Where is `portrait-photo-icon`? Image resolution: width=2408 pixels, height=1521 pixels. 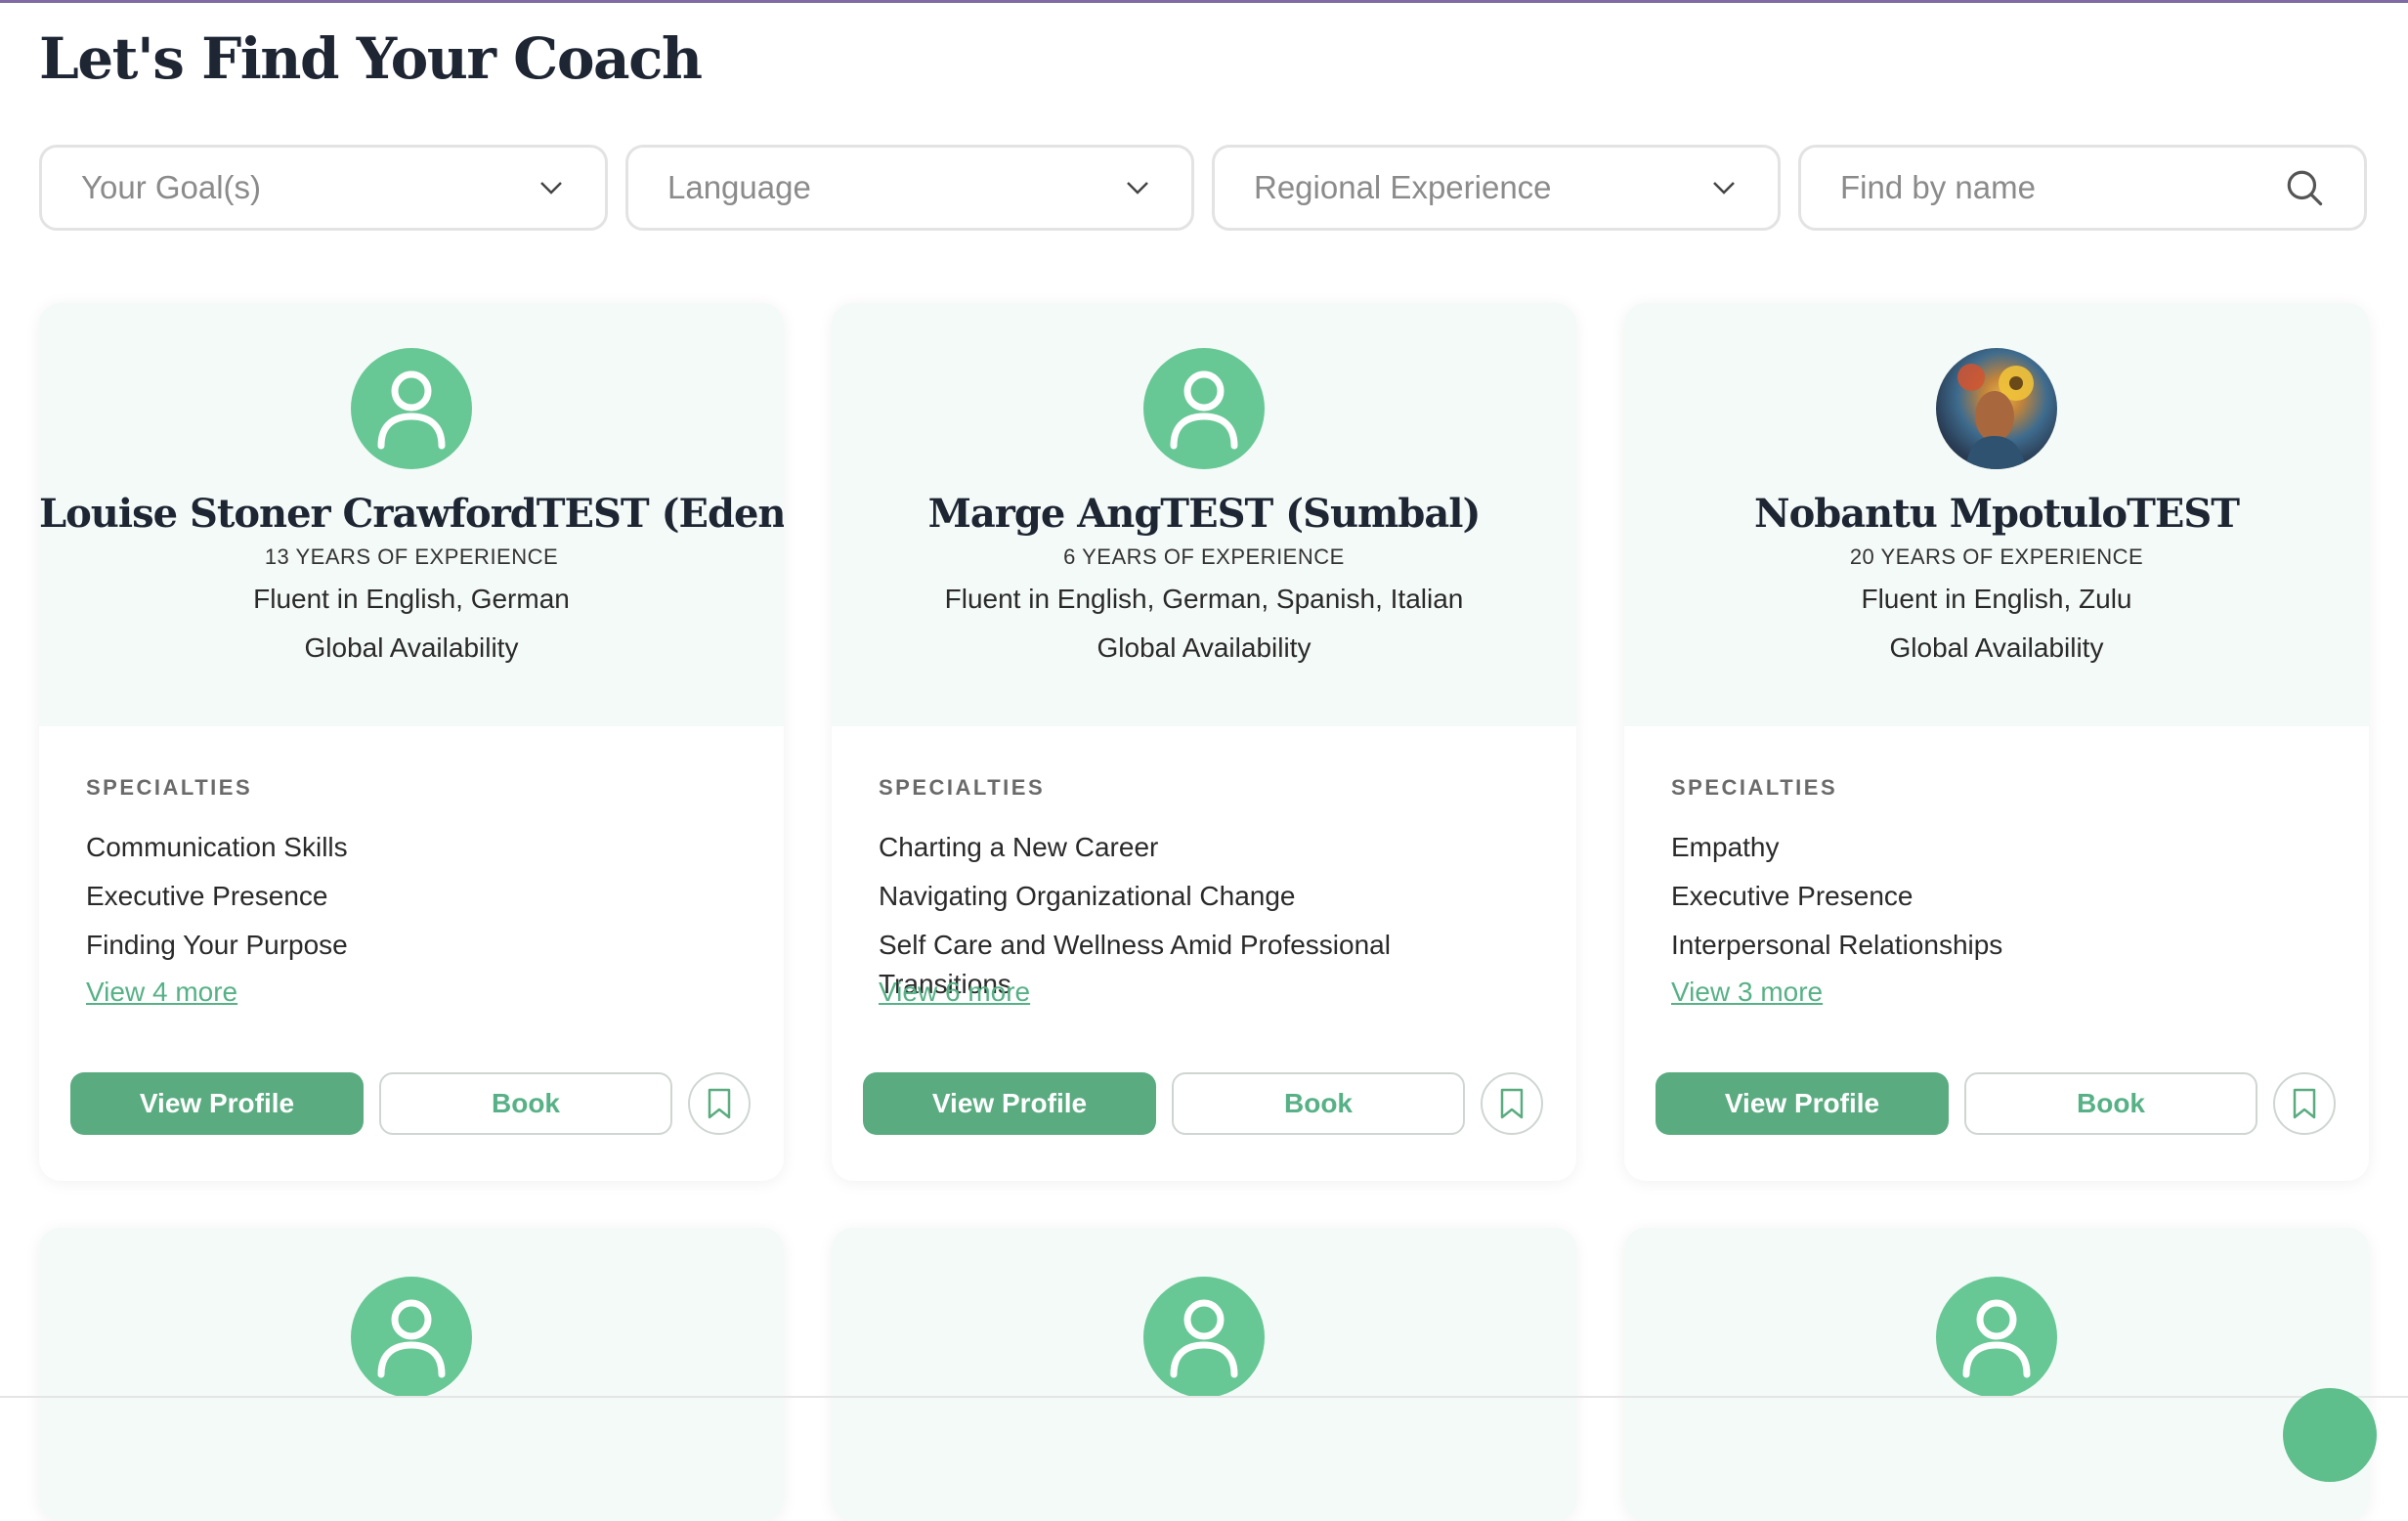
portrait-photo-icon is located at coordinates (1995, 416).